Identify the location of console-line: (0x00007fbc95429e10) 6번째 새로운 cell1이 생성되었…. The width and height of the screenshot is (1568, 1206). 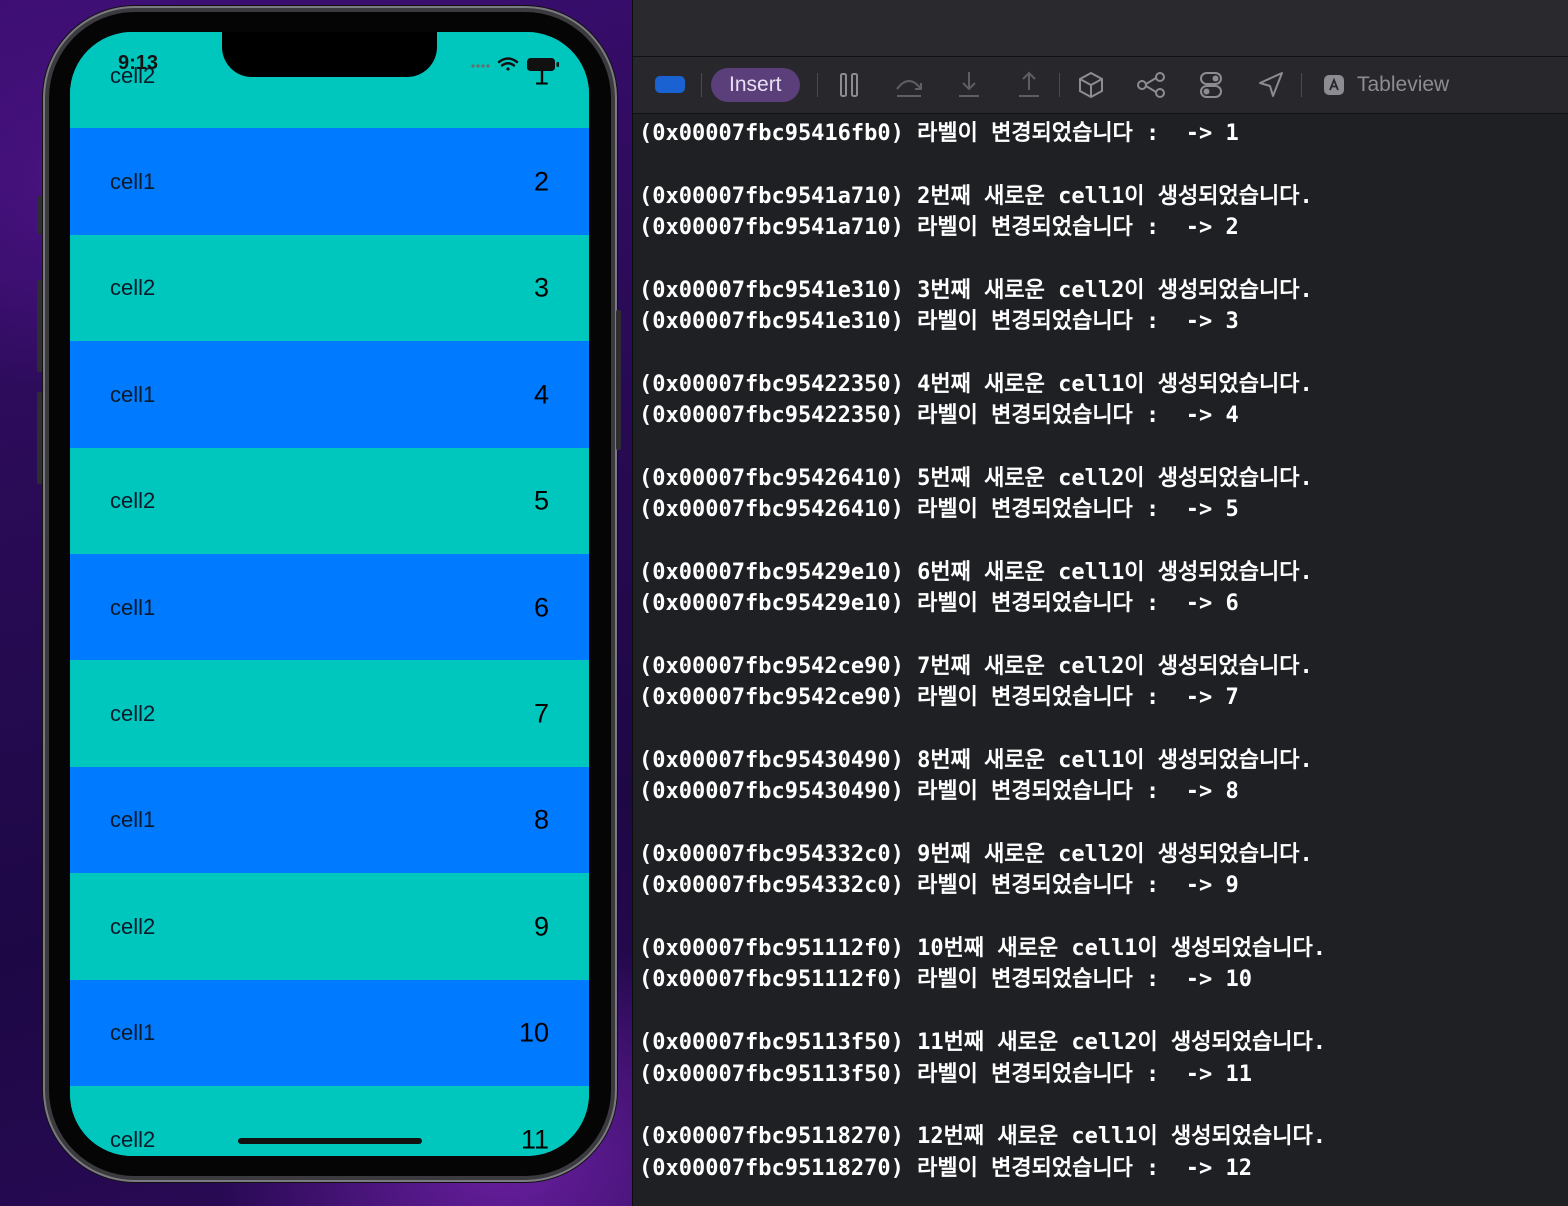
(976, 572).